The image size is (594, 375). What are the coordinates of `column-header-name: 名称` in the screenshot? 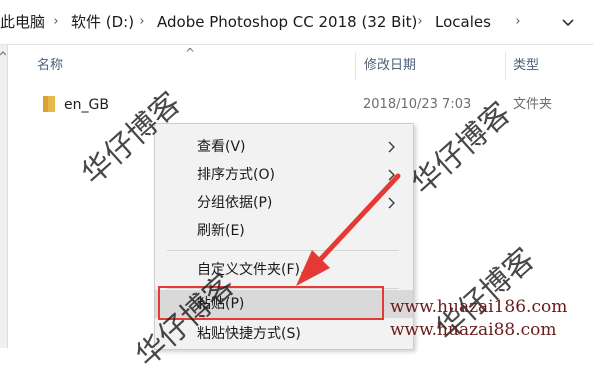 It's located at (50, 66).